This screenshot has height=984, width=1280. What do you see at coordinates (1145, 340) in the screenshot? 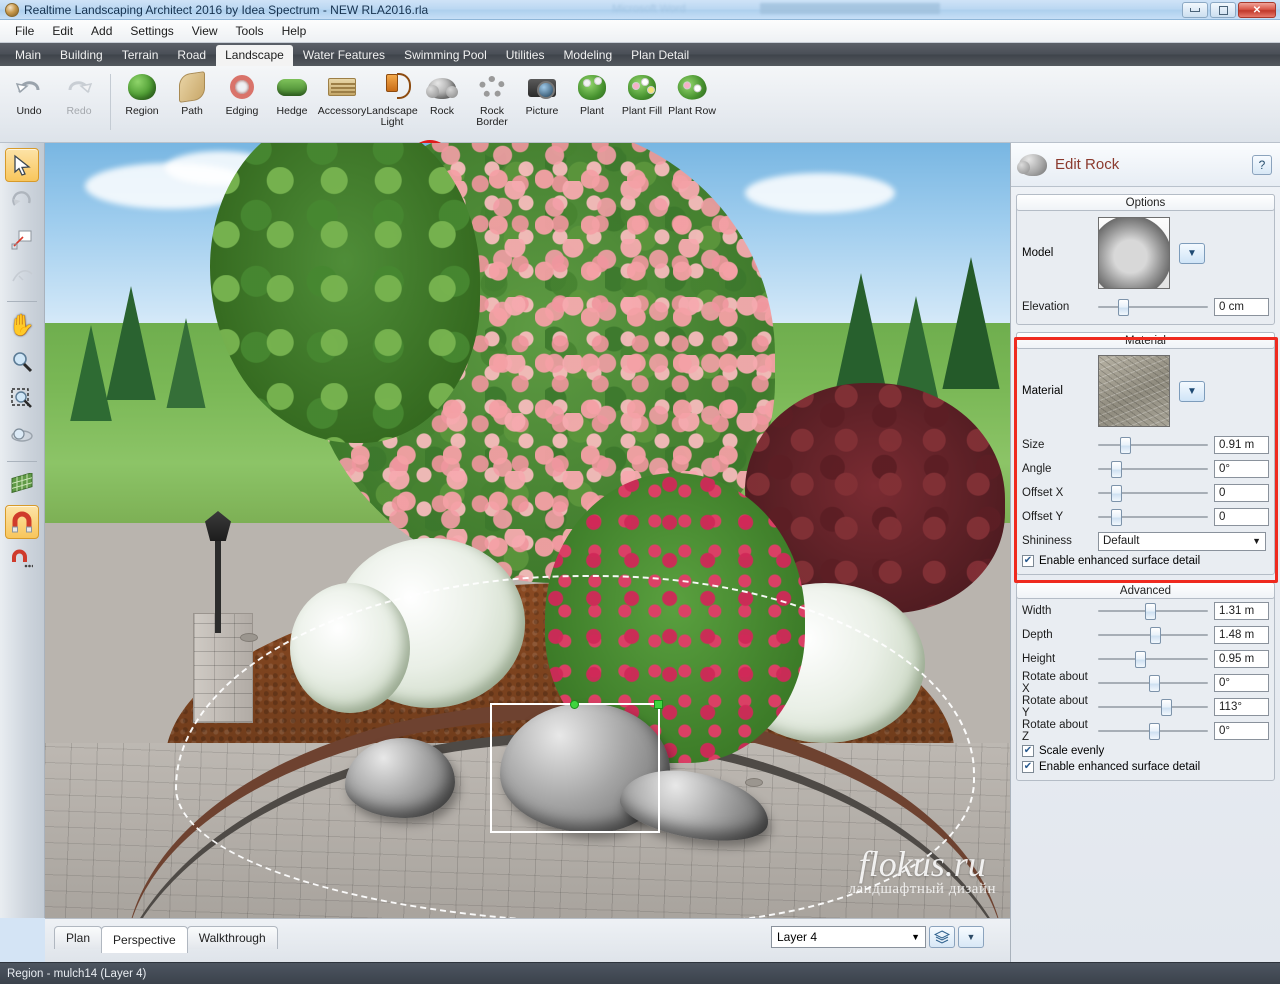
I see `material-group-header: Material` at bounding box center [1145, 340].